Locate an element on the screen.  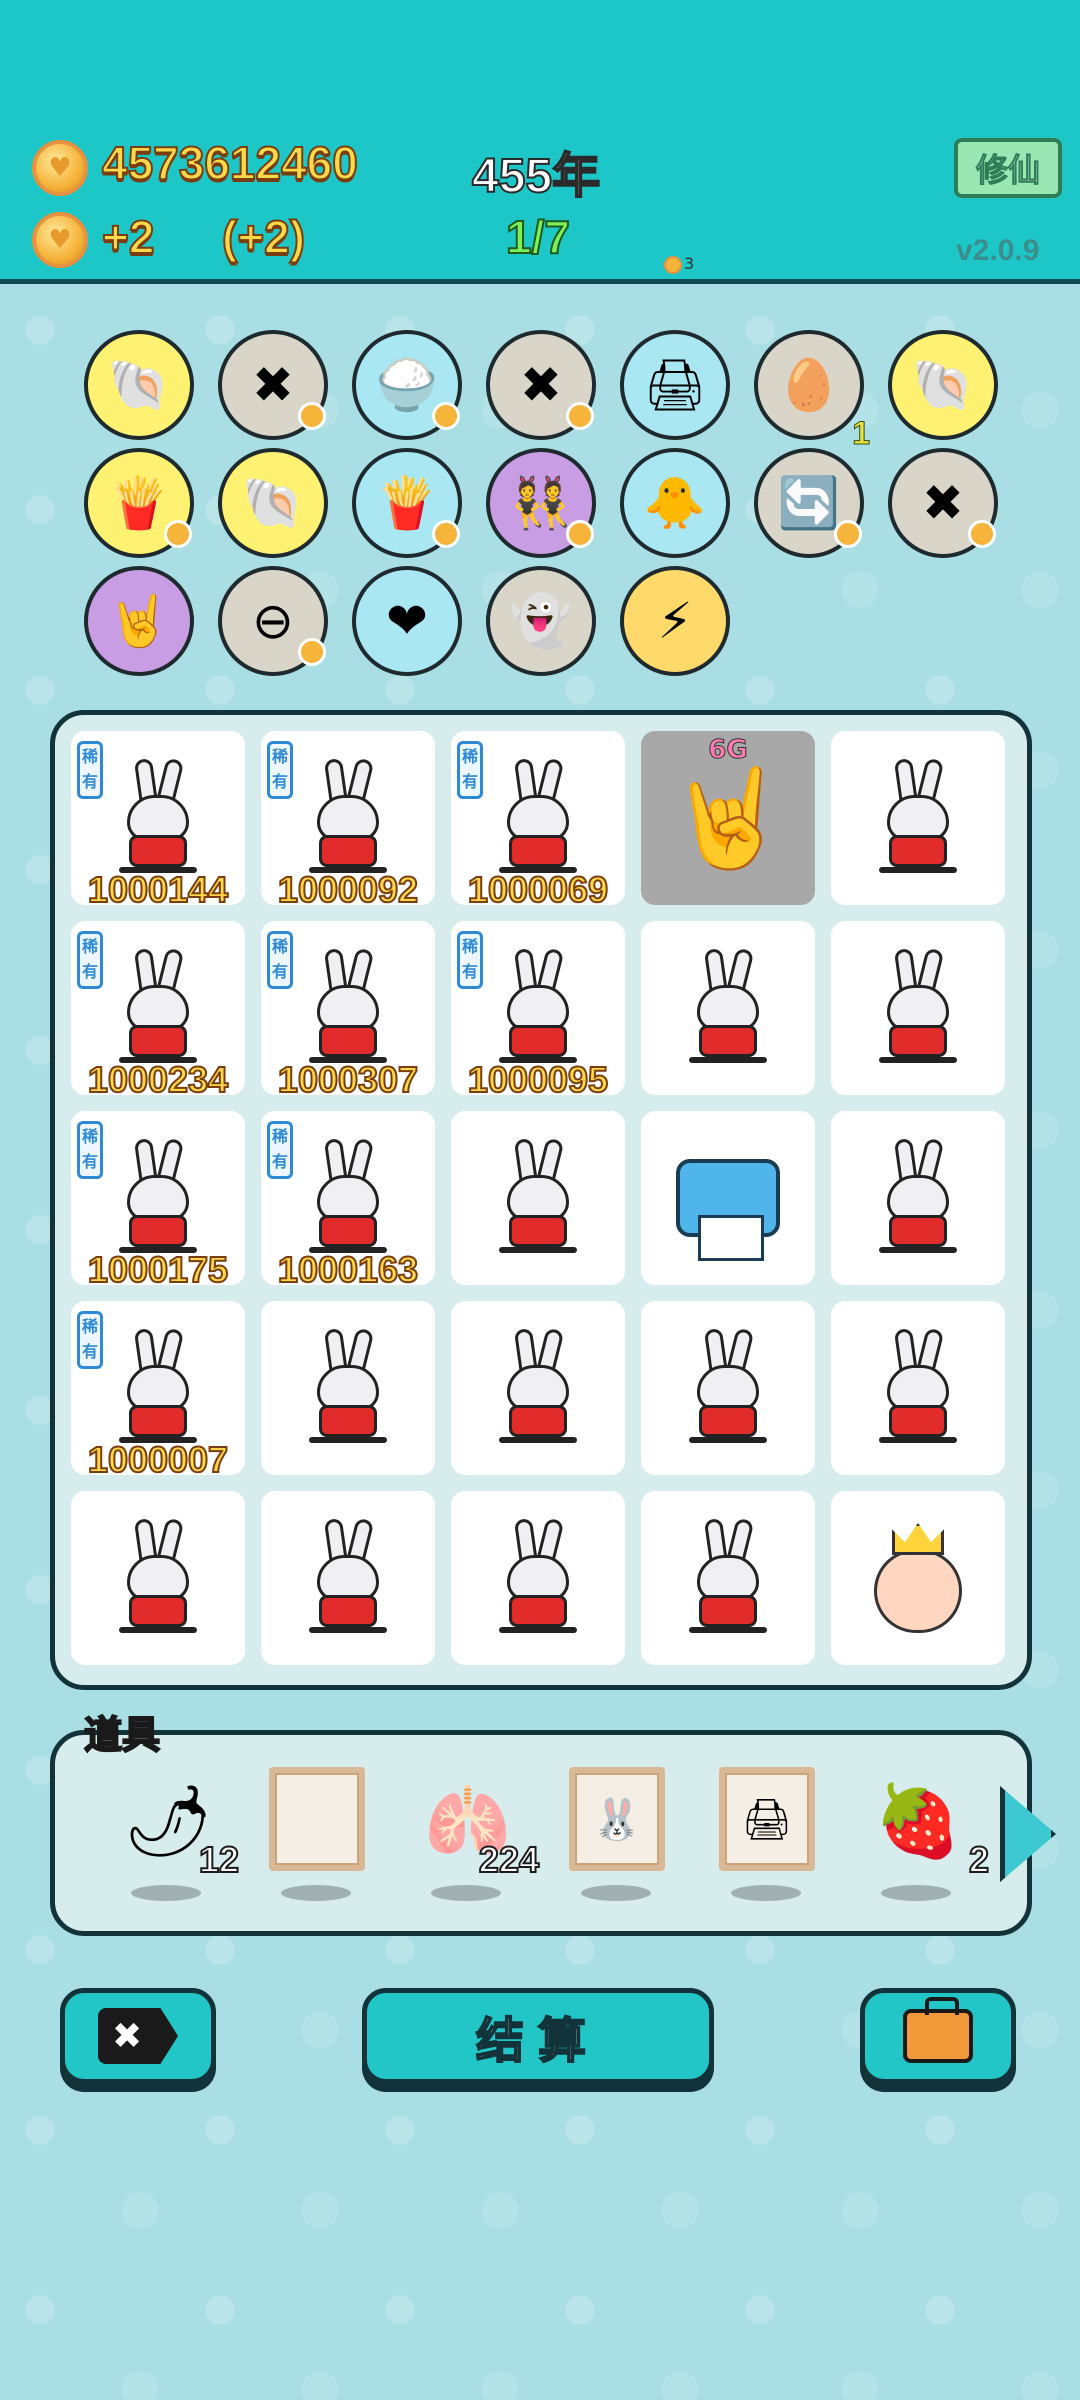
cell-value: 1000069 is located at coordinates (538, 889).